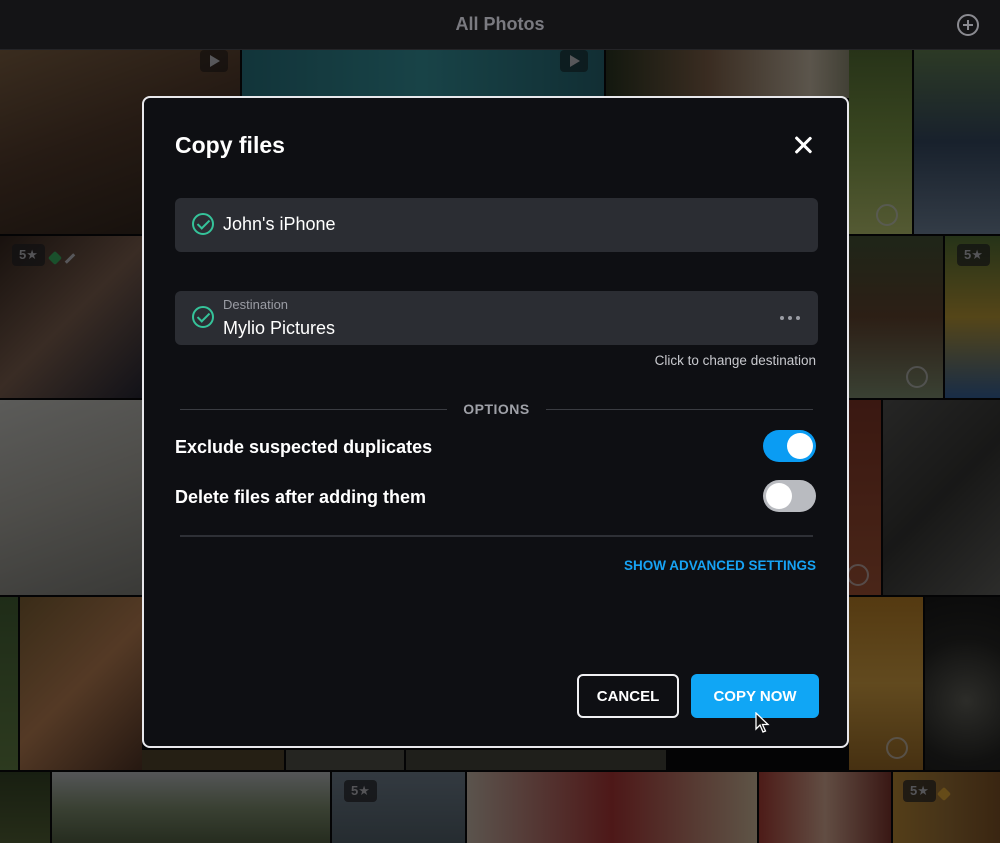  What do you see at coordinates (496, 410) in the screenshot?
I see `options-section-header: OPTIONS` at bounding box center [496, 410].